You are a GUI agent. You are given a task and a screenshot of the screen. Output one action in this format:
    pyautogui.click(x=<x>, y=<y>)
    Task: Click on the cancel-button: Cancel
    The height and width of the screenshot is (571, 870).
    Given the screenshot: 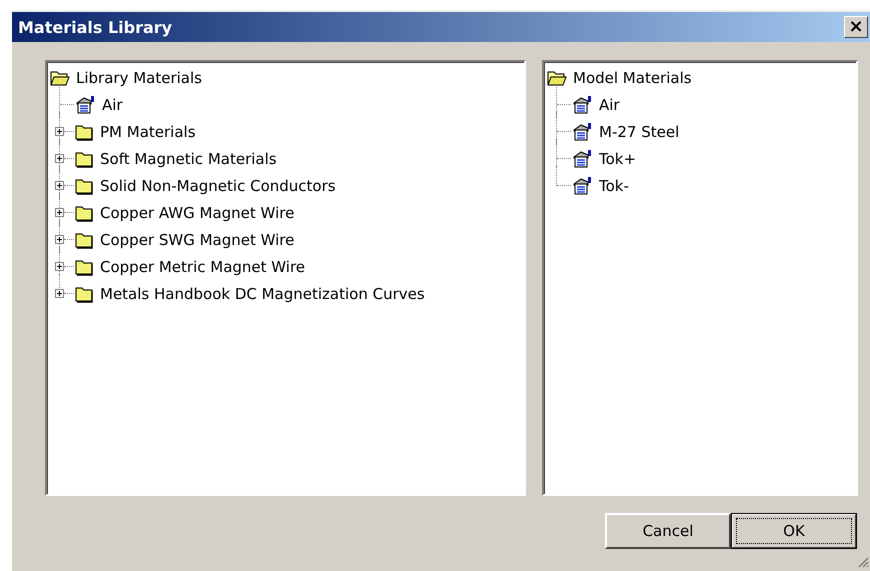 What is the action you would take?
    pyautogui.click(x=668, y=531)
    